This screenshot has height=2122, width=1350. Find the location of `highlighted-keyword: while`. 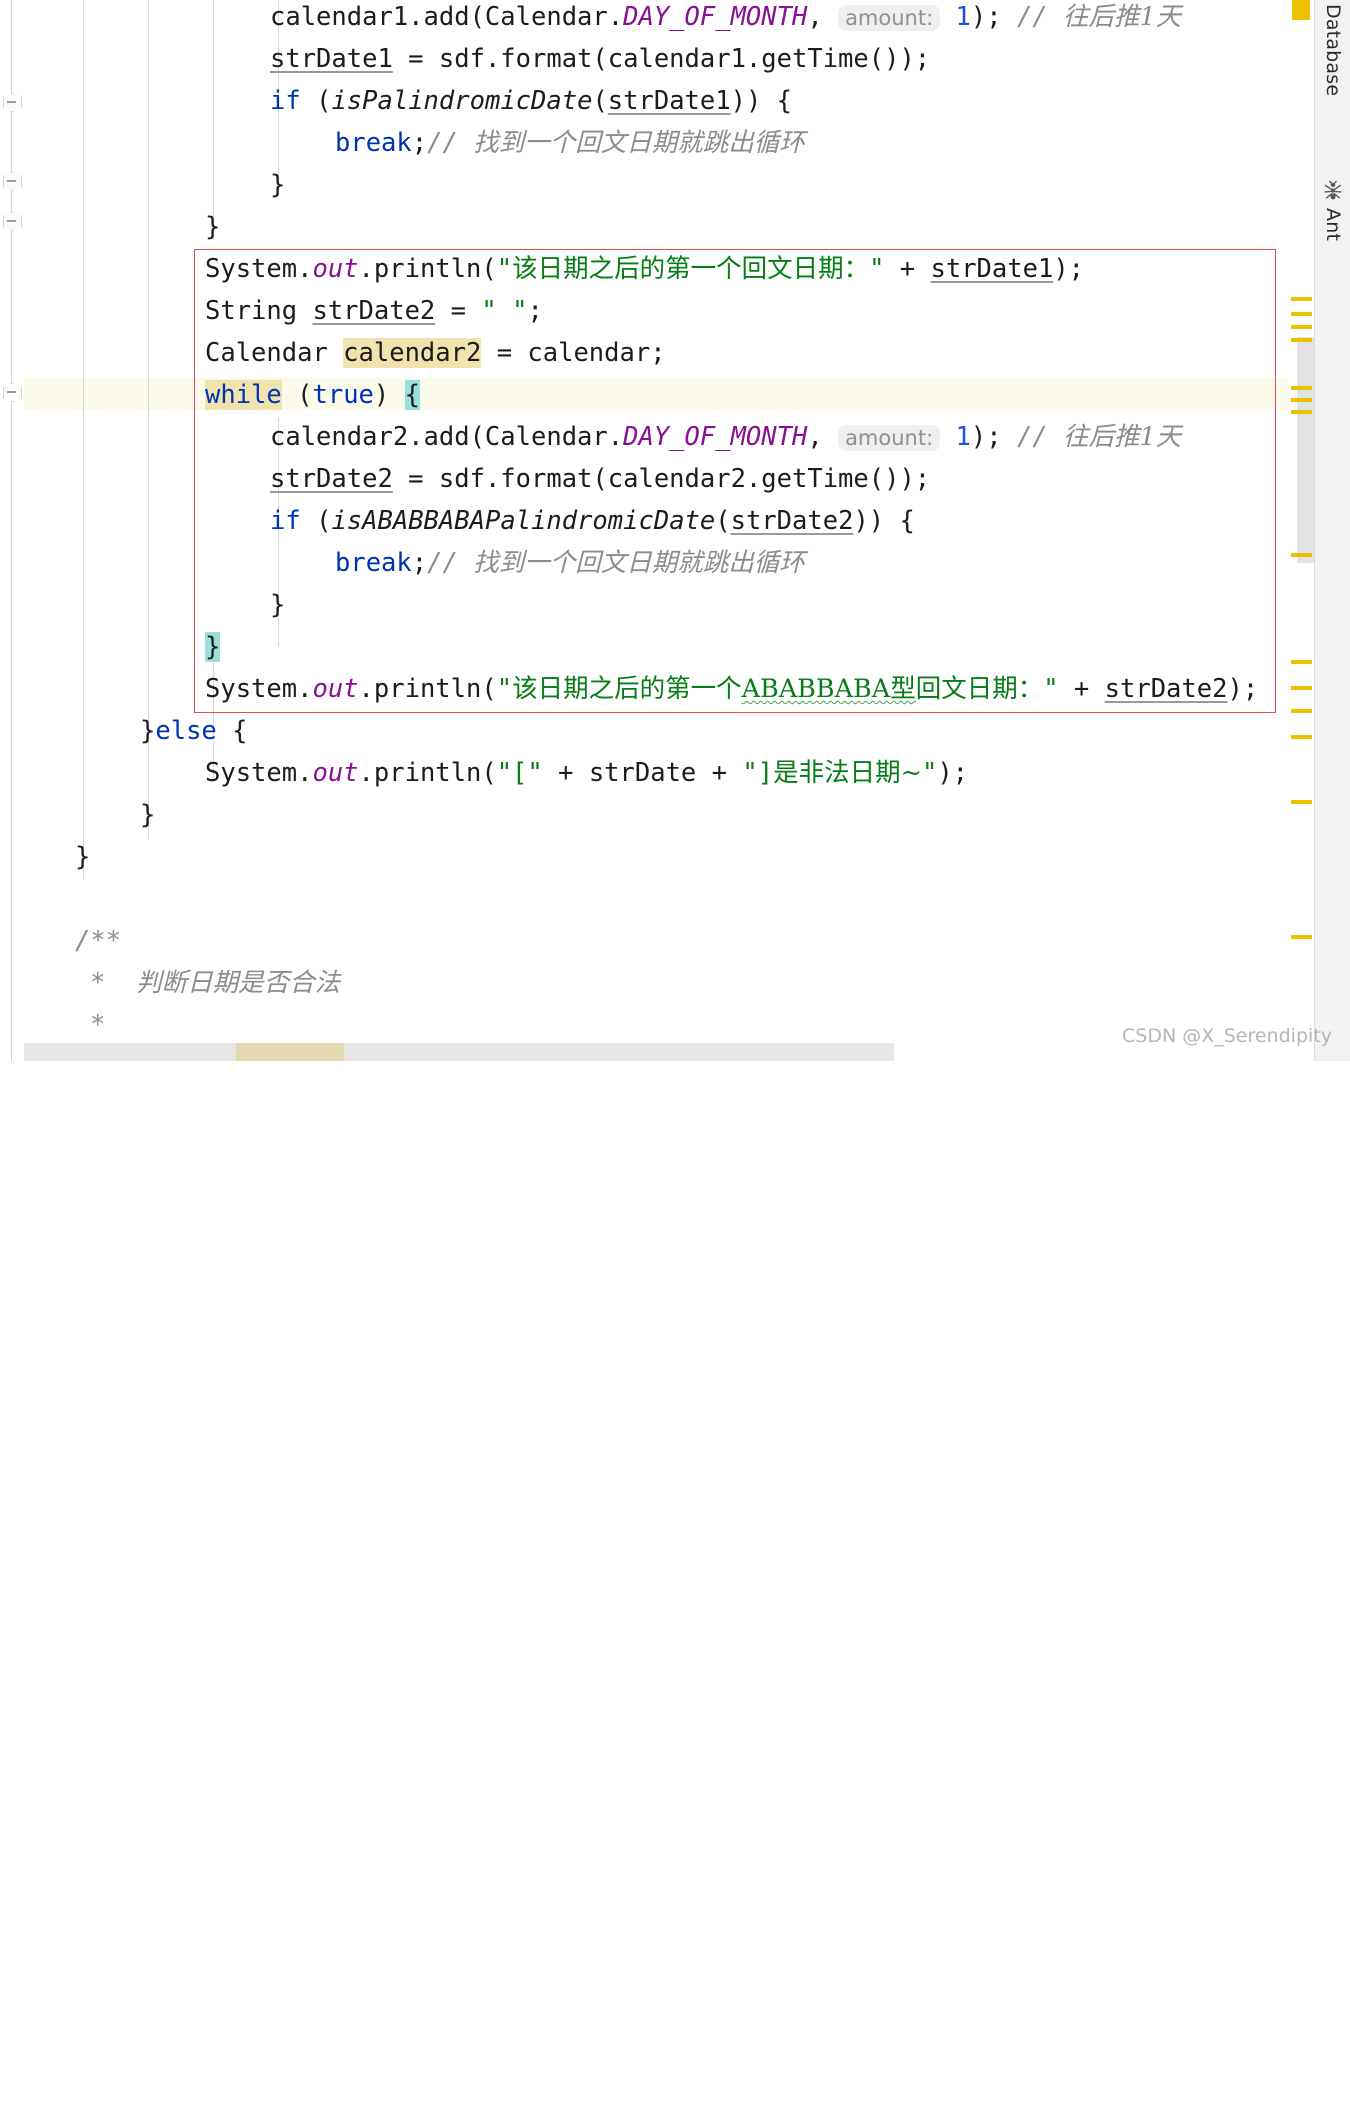

highlighted-keyword: while is located at coordinates (243, 395).